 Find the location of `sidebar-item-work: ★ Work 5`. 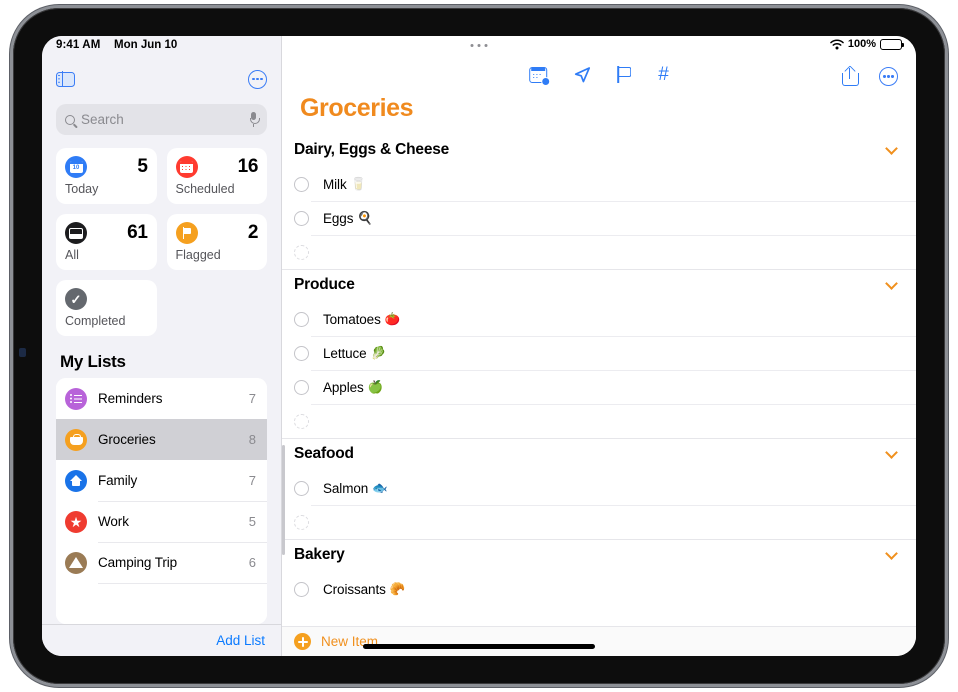

sidebar-item-work: ★ Work 5 is located at coordinates (161, 521).